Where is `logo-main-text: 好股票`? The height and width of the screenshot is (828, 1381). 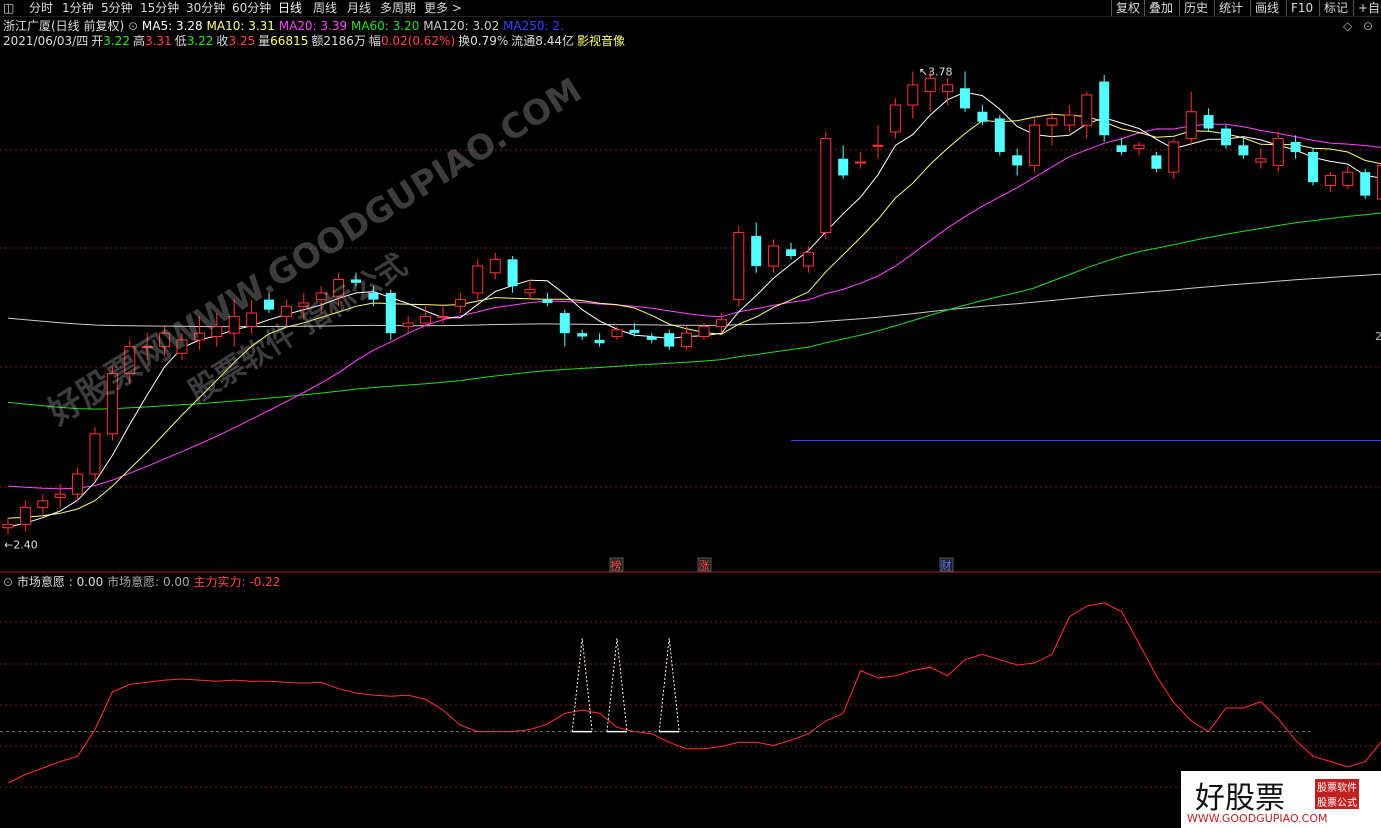 logo-main-text: 好股票 is located at coordinates (1240, 798).